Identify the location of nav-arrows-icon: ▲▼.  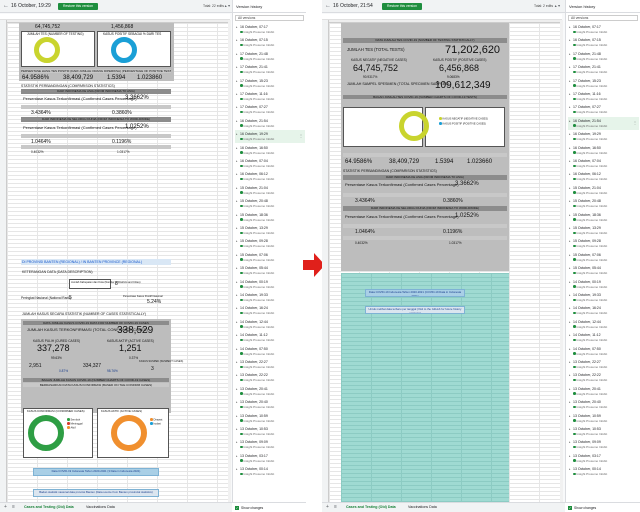
(227, 6).